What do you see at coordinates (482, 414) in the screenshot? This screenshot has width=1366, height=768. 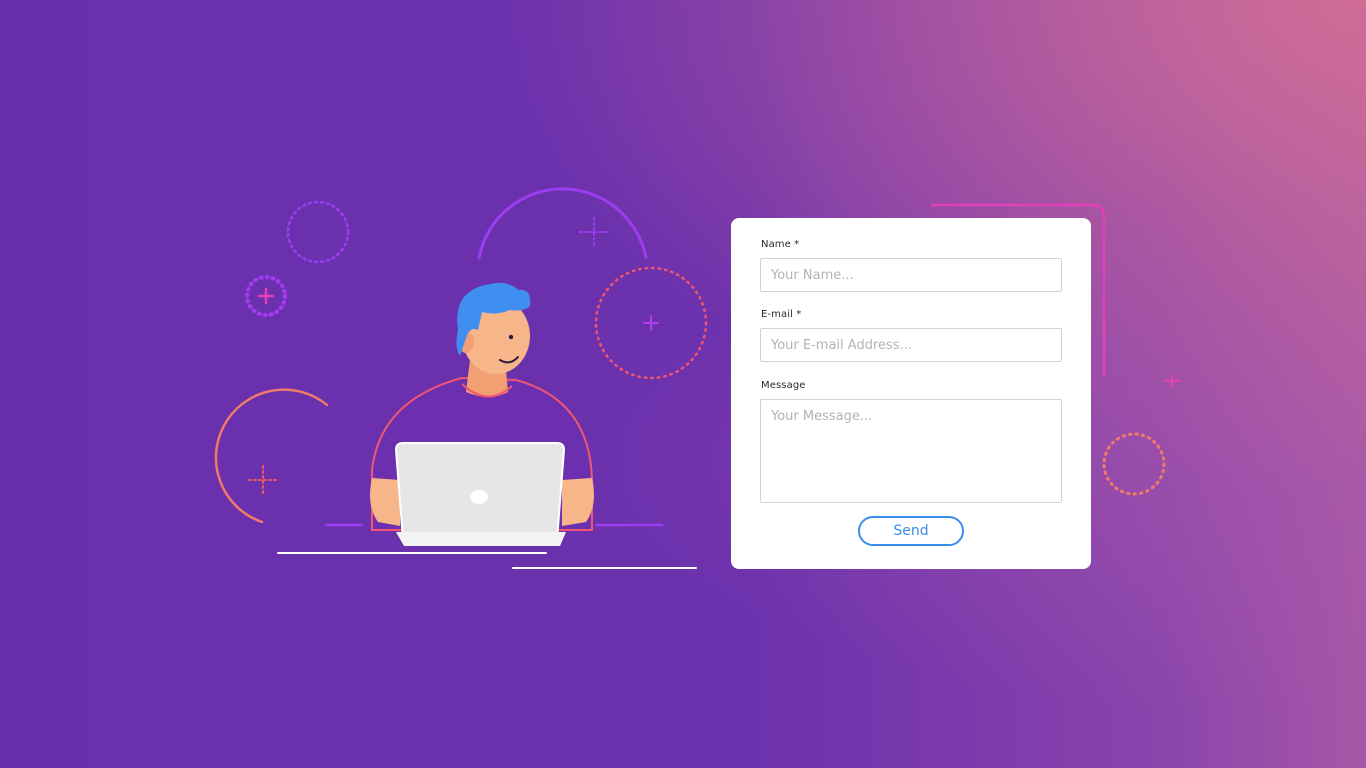 I see `person-with-laptop-illustration` at bounding box center [482, 414].